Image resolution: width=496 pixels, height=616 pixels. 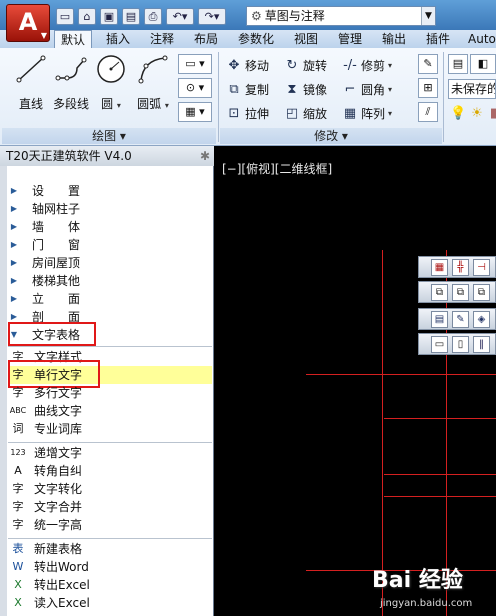 What do you see at coordinates (44, 263) in the screenshot?
I see `category-room-roof: ▶ 房间屋顶` at bounding box center [44, 263].